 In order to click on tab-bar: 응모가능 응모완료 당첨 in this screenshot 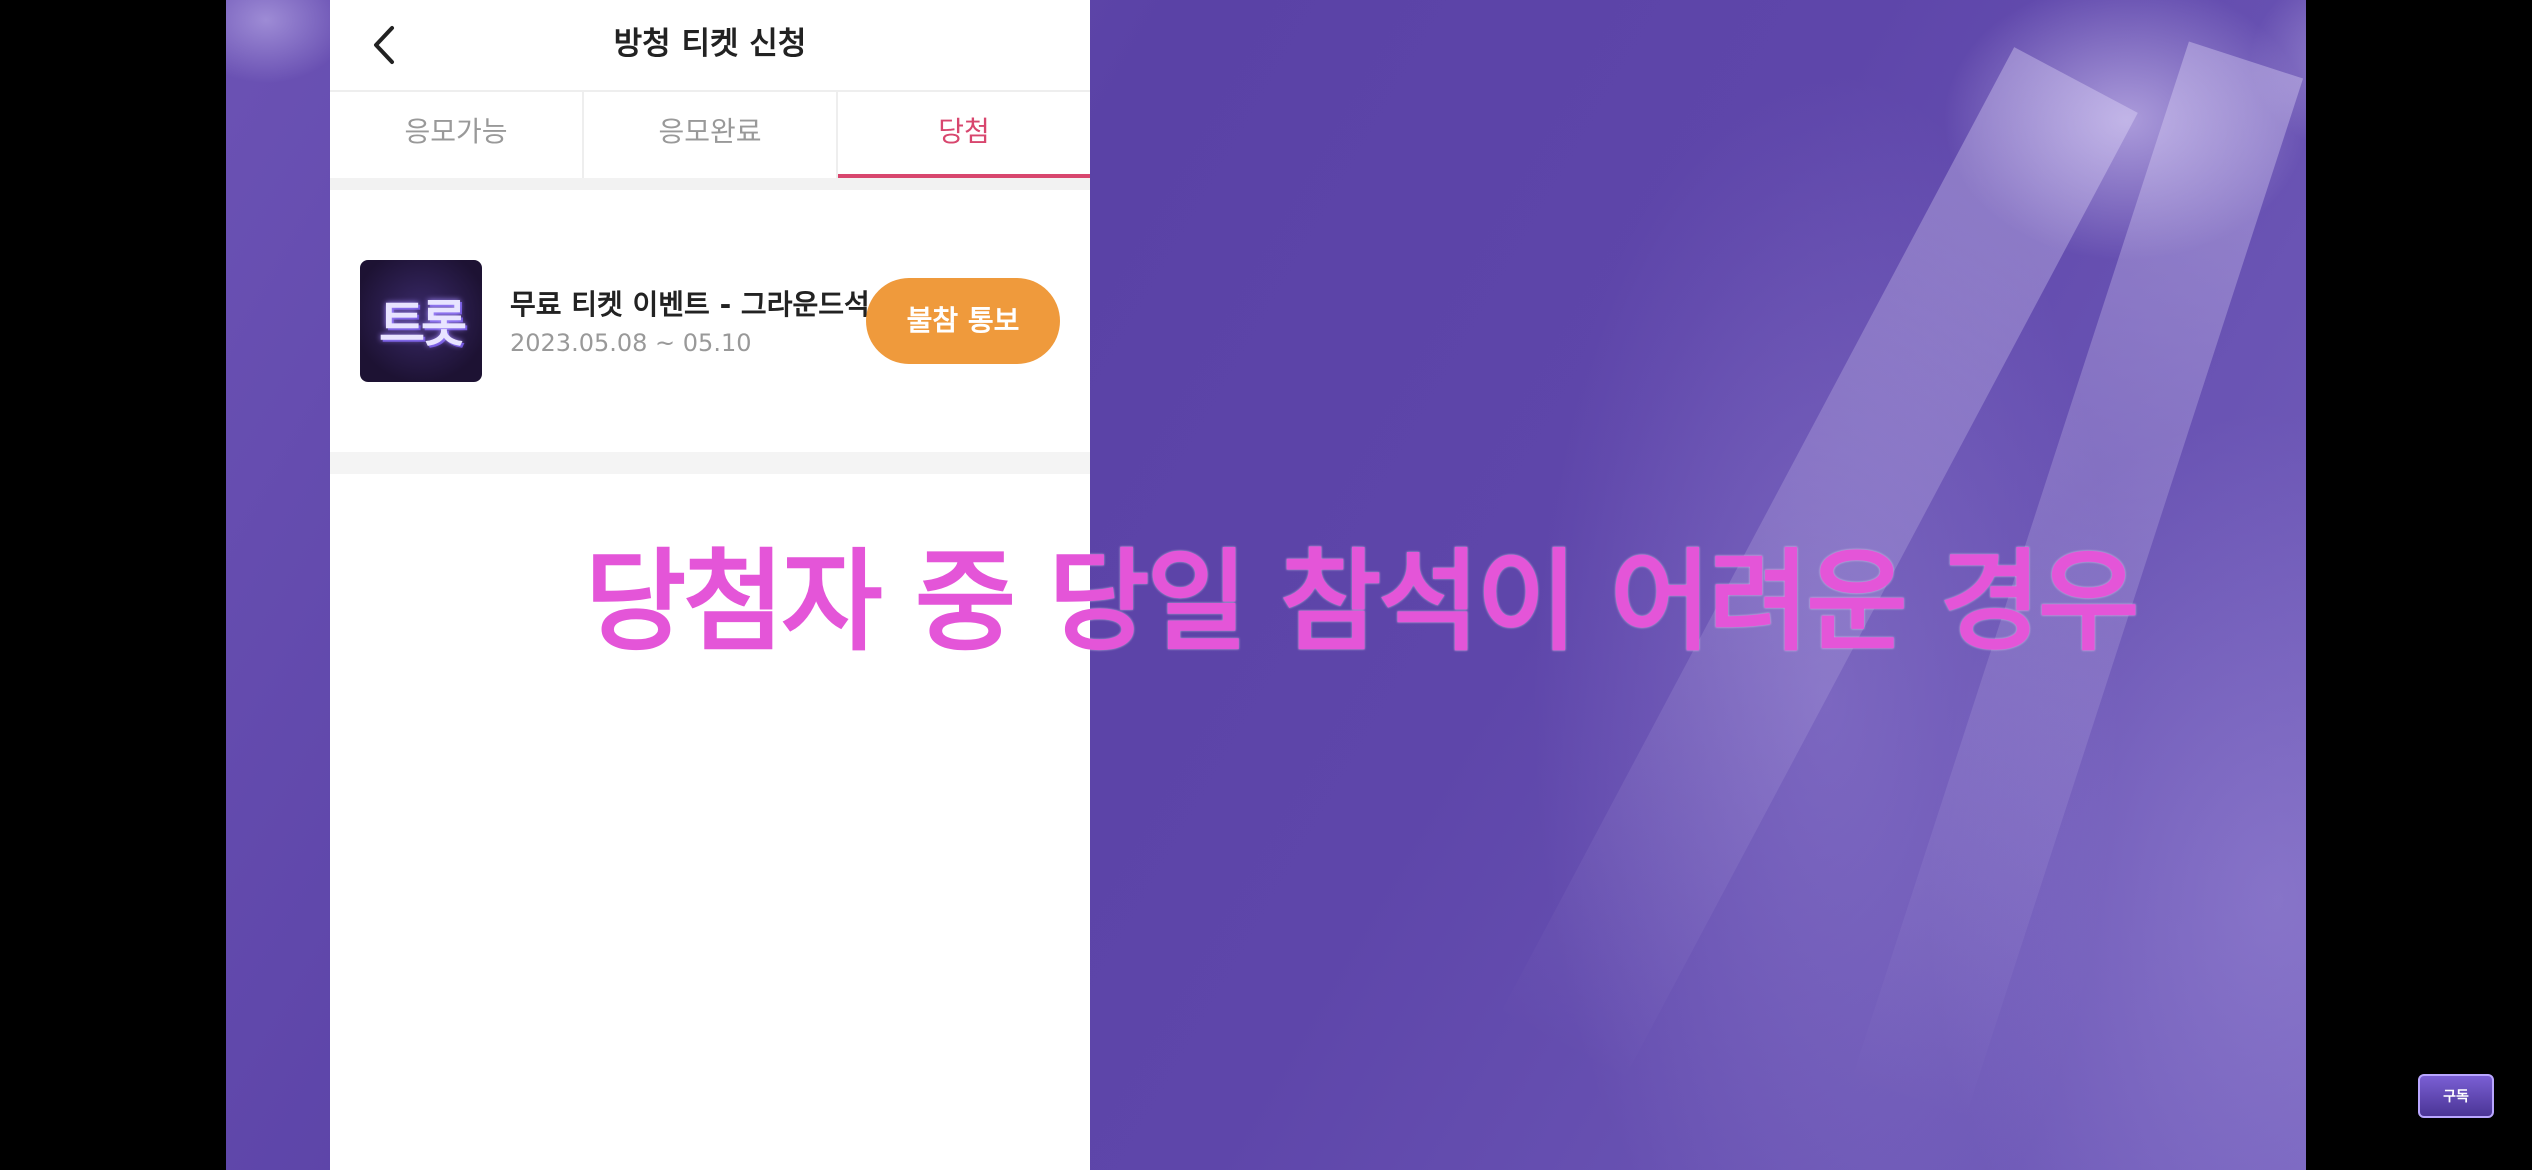, I will do `click(710, 135)`.